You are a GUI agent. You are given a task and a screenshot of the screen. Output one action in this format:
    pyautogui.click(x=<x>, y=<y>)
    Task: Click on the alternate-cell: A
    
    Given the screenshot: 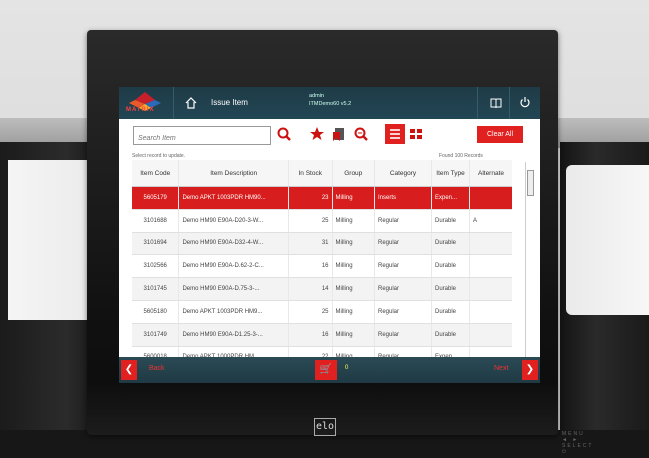 What is the action you would take?
    pyautogui.click(x=490, y=221)
    